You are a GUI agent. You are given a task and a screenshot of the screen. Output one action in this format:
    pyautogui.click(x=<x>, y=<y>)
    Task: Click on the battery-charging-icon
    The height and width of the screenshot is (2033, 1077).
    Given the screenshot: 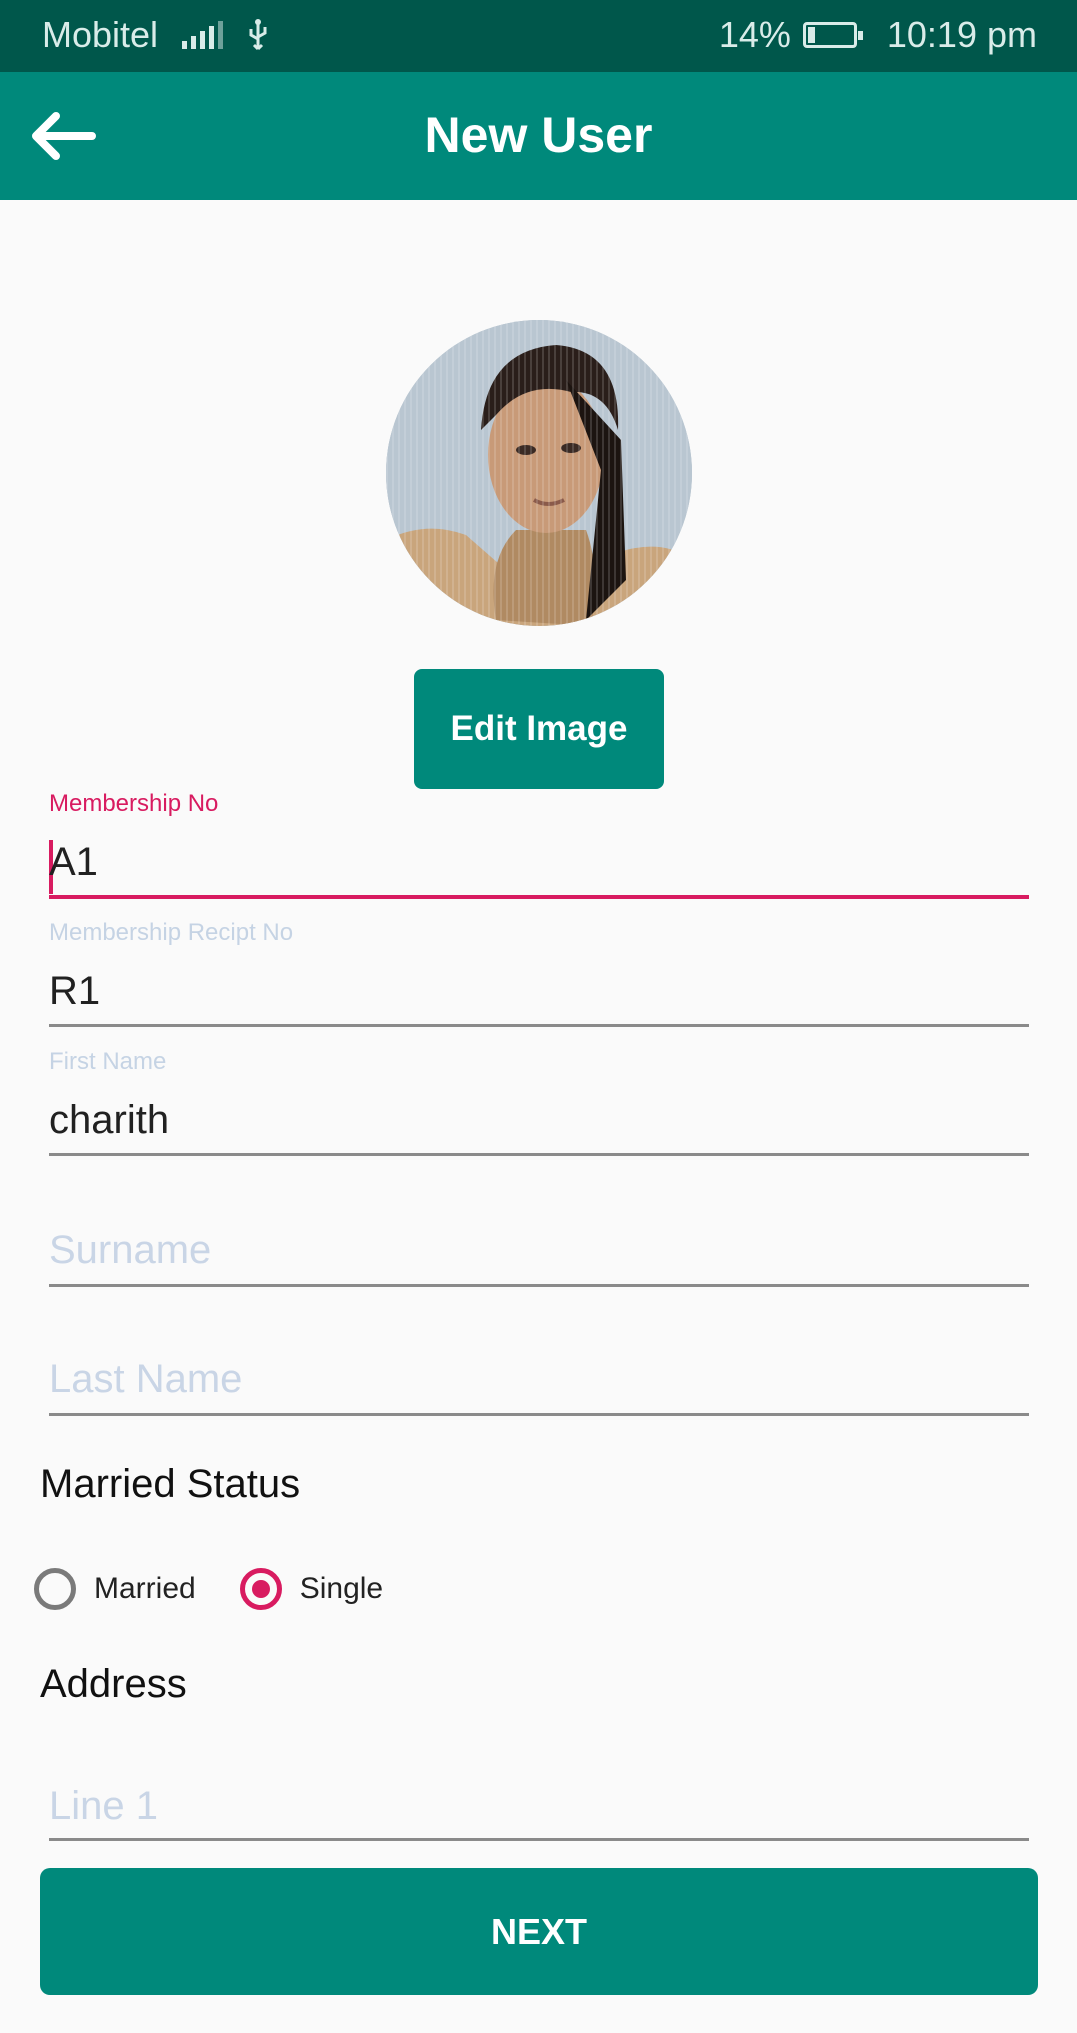 What is the action you would take?
    pyautogui.click(x=832, y=35)
    